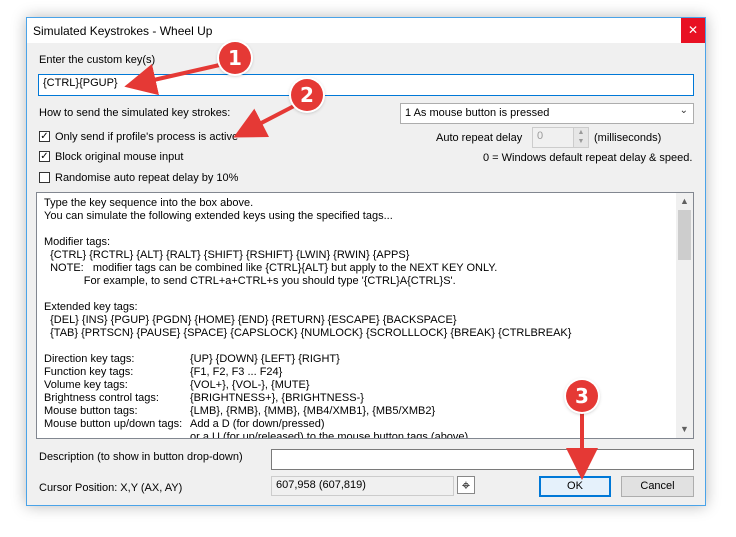 The image size is (736, 537). Describe the element at coordinates (582, 396) in the screenshot. I see `annotation-badge-3: 3` at that location.